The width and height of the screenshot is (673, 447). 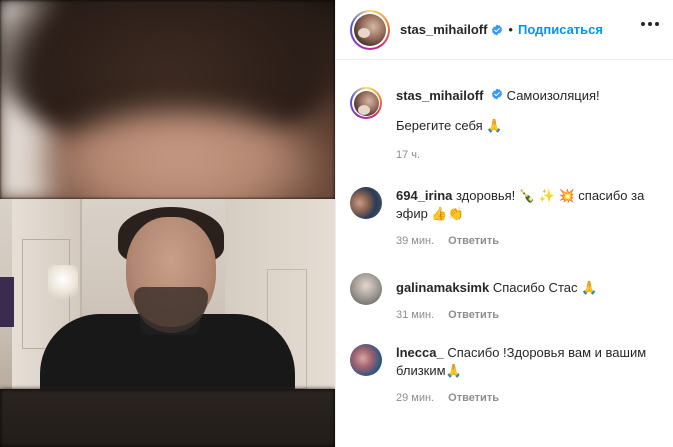 What do you see at coordinates (370, 29) in the screenshot?
I see `author-avatar` at bounding box center [370, 29].